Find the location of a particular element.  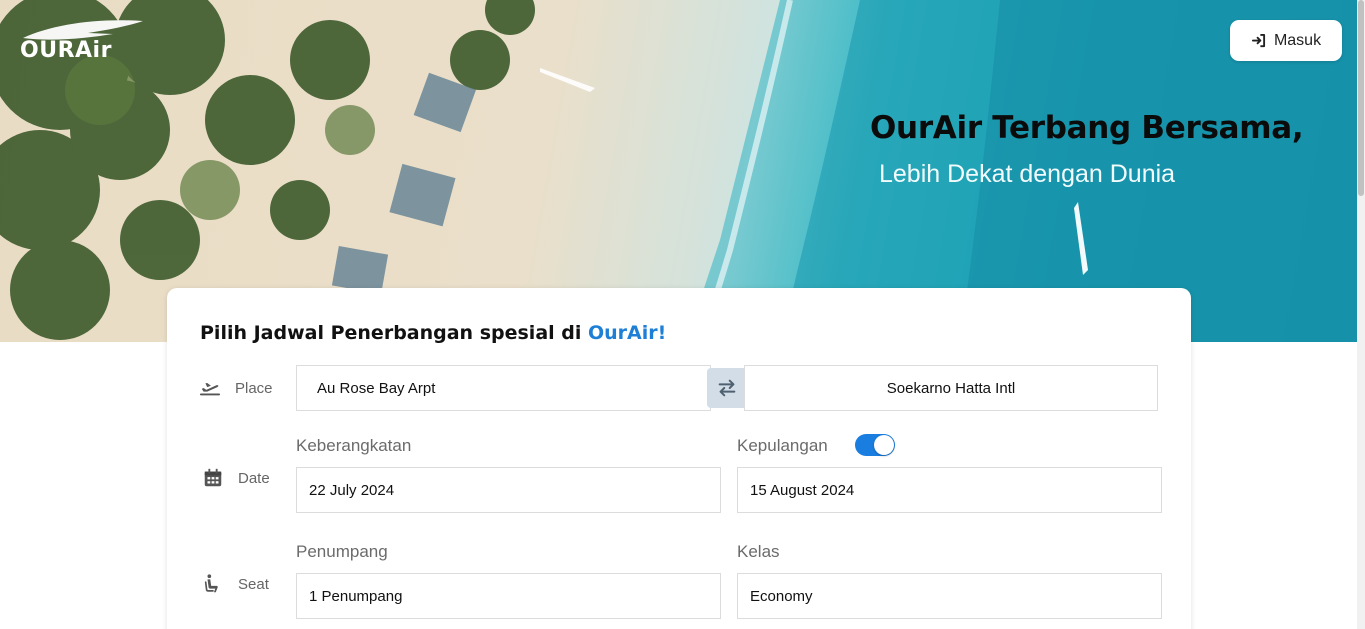

date-row-label: Date is located at coordinates (236, 478).